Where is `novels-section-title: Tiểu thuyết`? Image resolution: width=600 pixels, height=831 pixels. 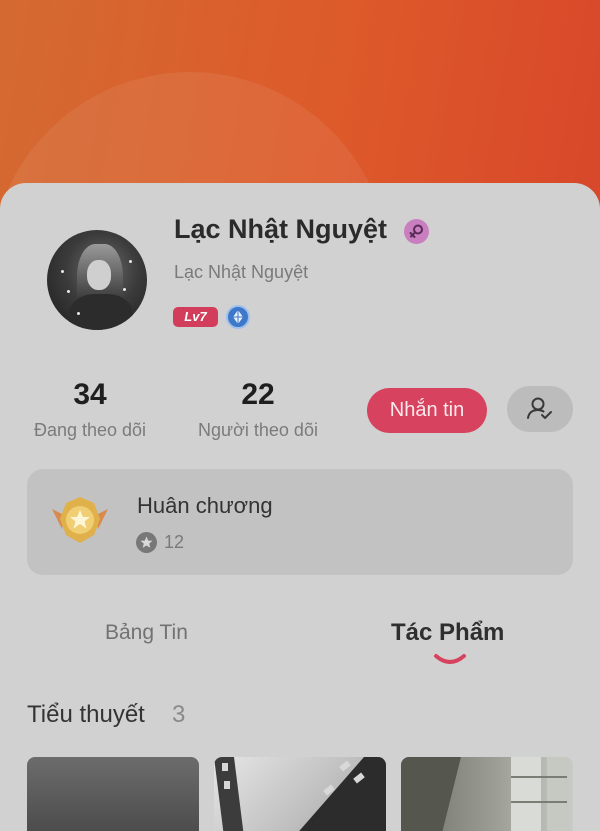 novels-section-title: Tiểu thuyết is located at coordinates (86, 714).